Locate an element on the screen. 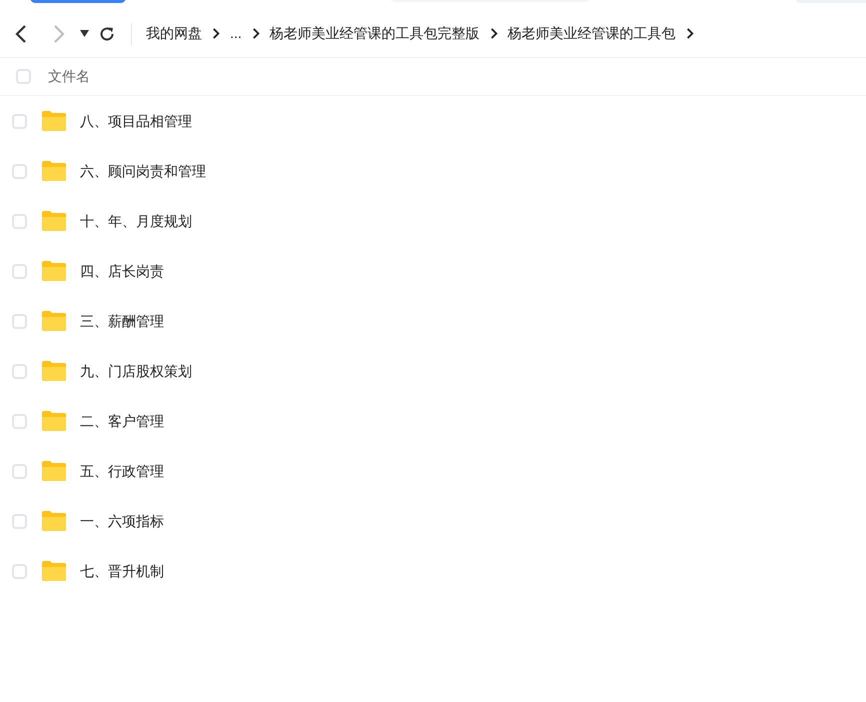 The width and height of the screenshot is (866, 702). breadcrumb-link: 杨老师美业经管课的工具包 is located at coordinates (592, 33).